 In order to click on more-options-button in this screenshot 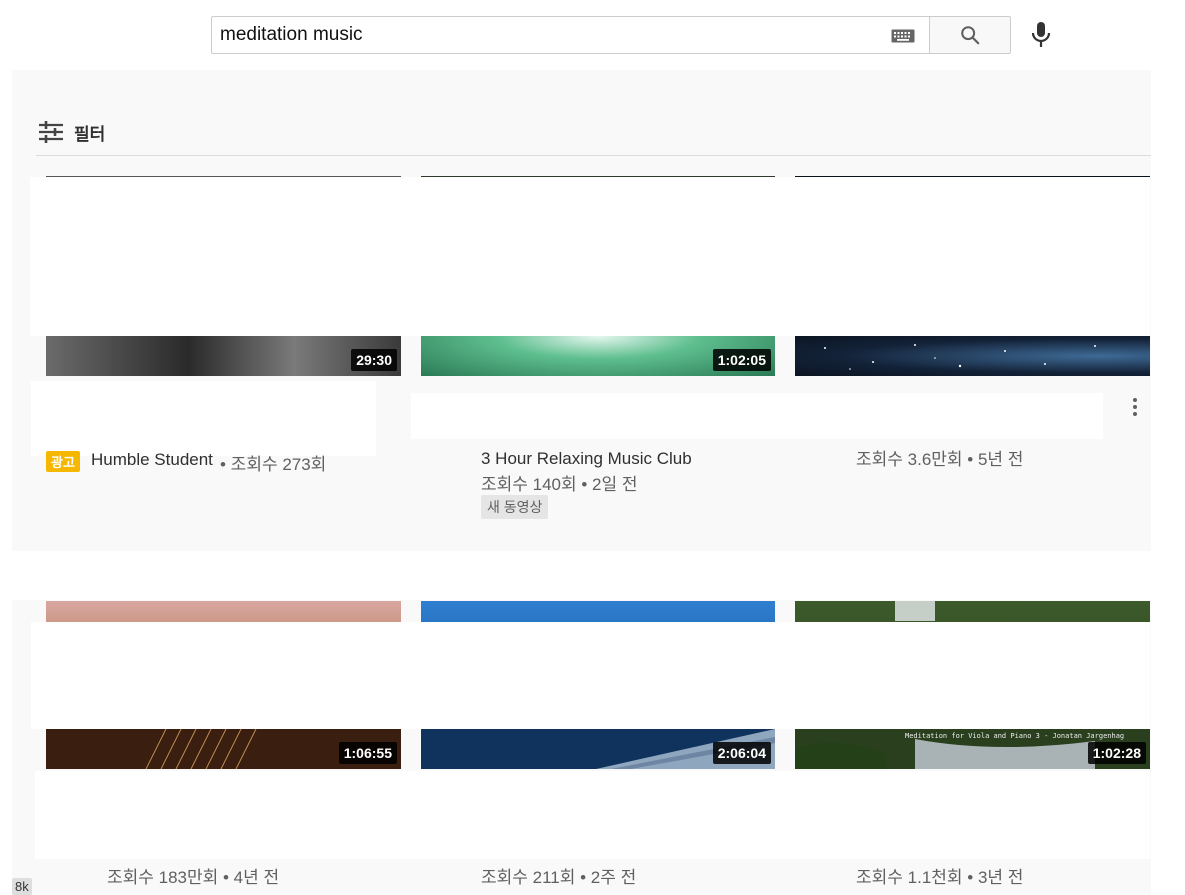, I will do `click(1135, 407)`.